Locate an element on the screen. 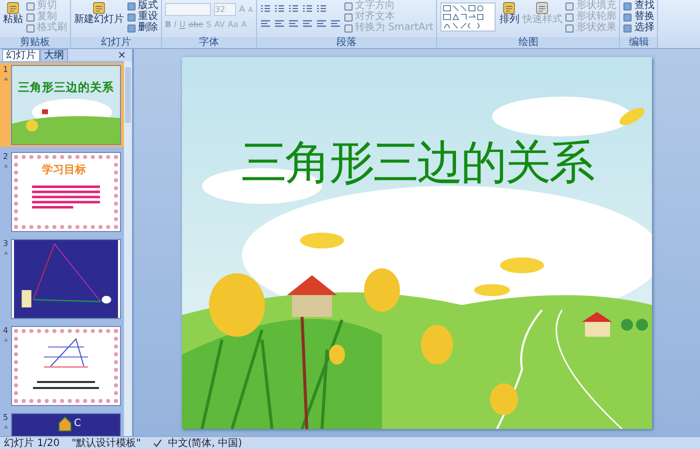 The width and height of the screenshot is (700, 449). house-icon is located at coordinates (65, 424).